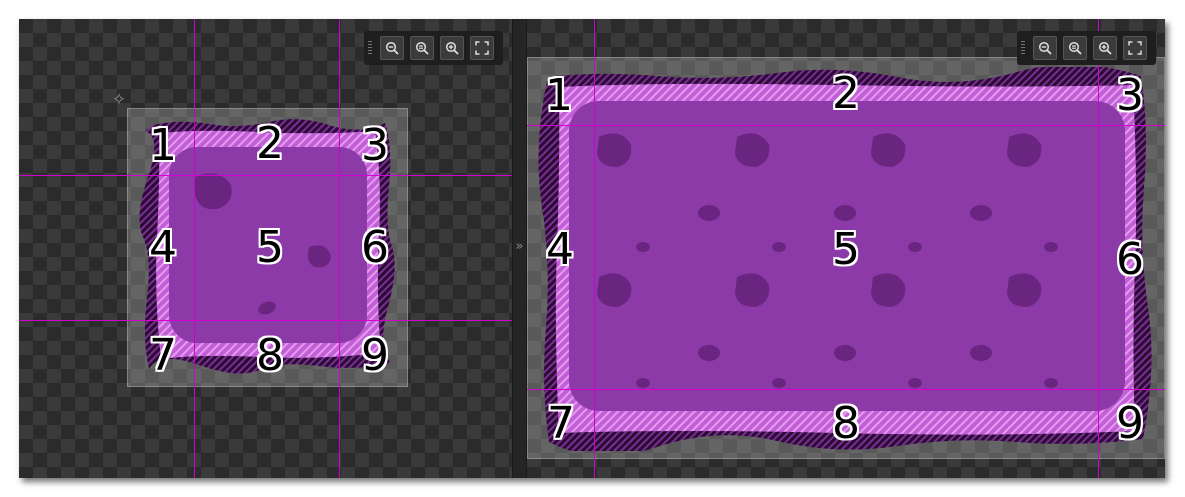 The width and height of the screenshot is (1185, 497). I want to click on pane-splitter: », so click(519, 248).